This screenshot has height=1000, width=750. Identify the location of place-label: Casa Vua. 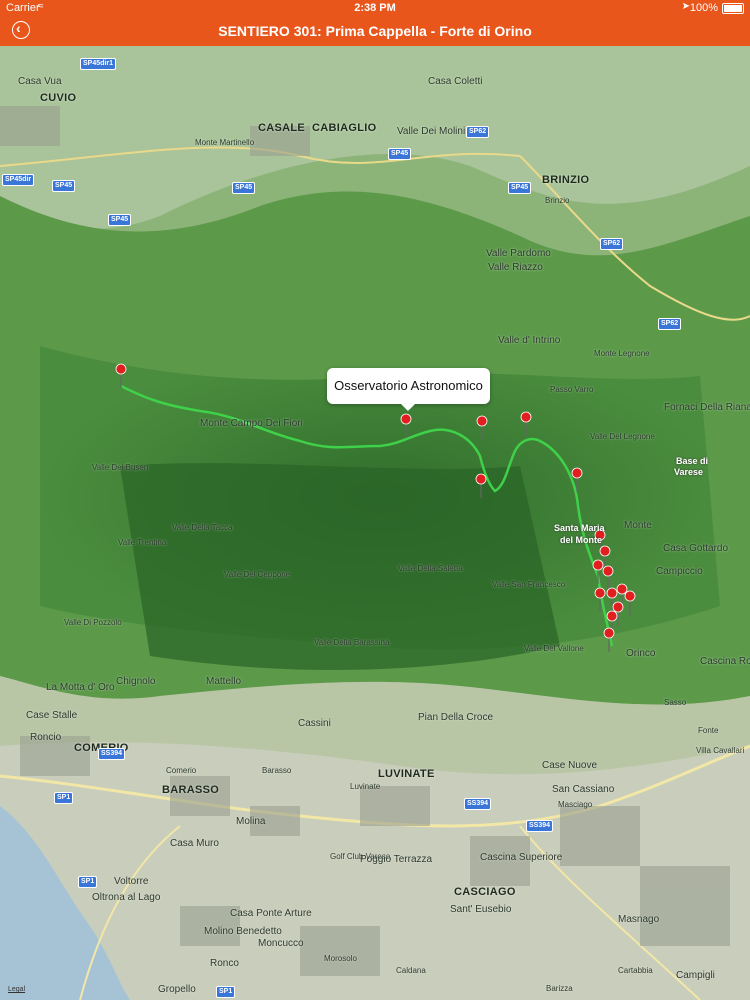
(40, 81).